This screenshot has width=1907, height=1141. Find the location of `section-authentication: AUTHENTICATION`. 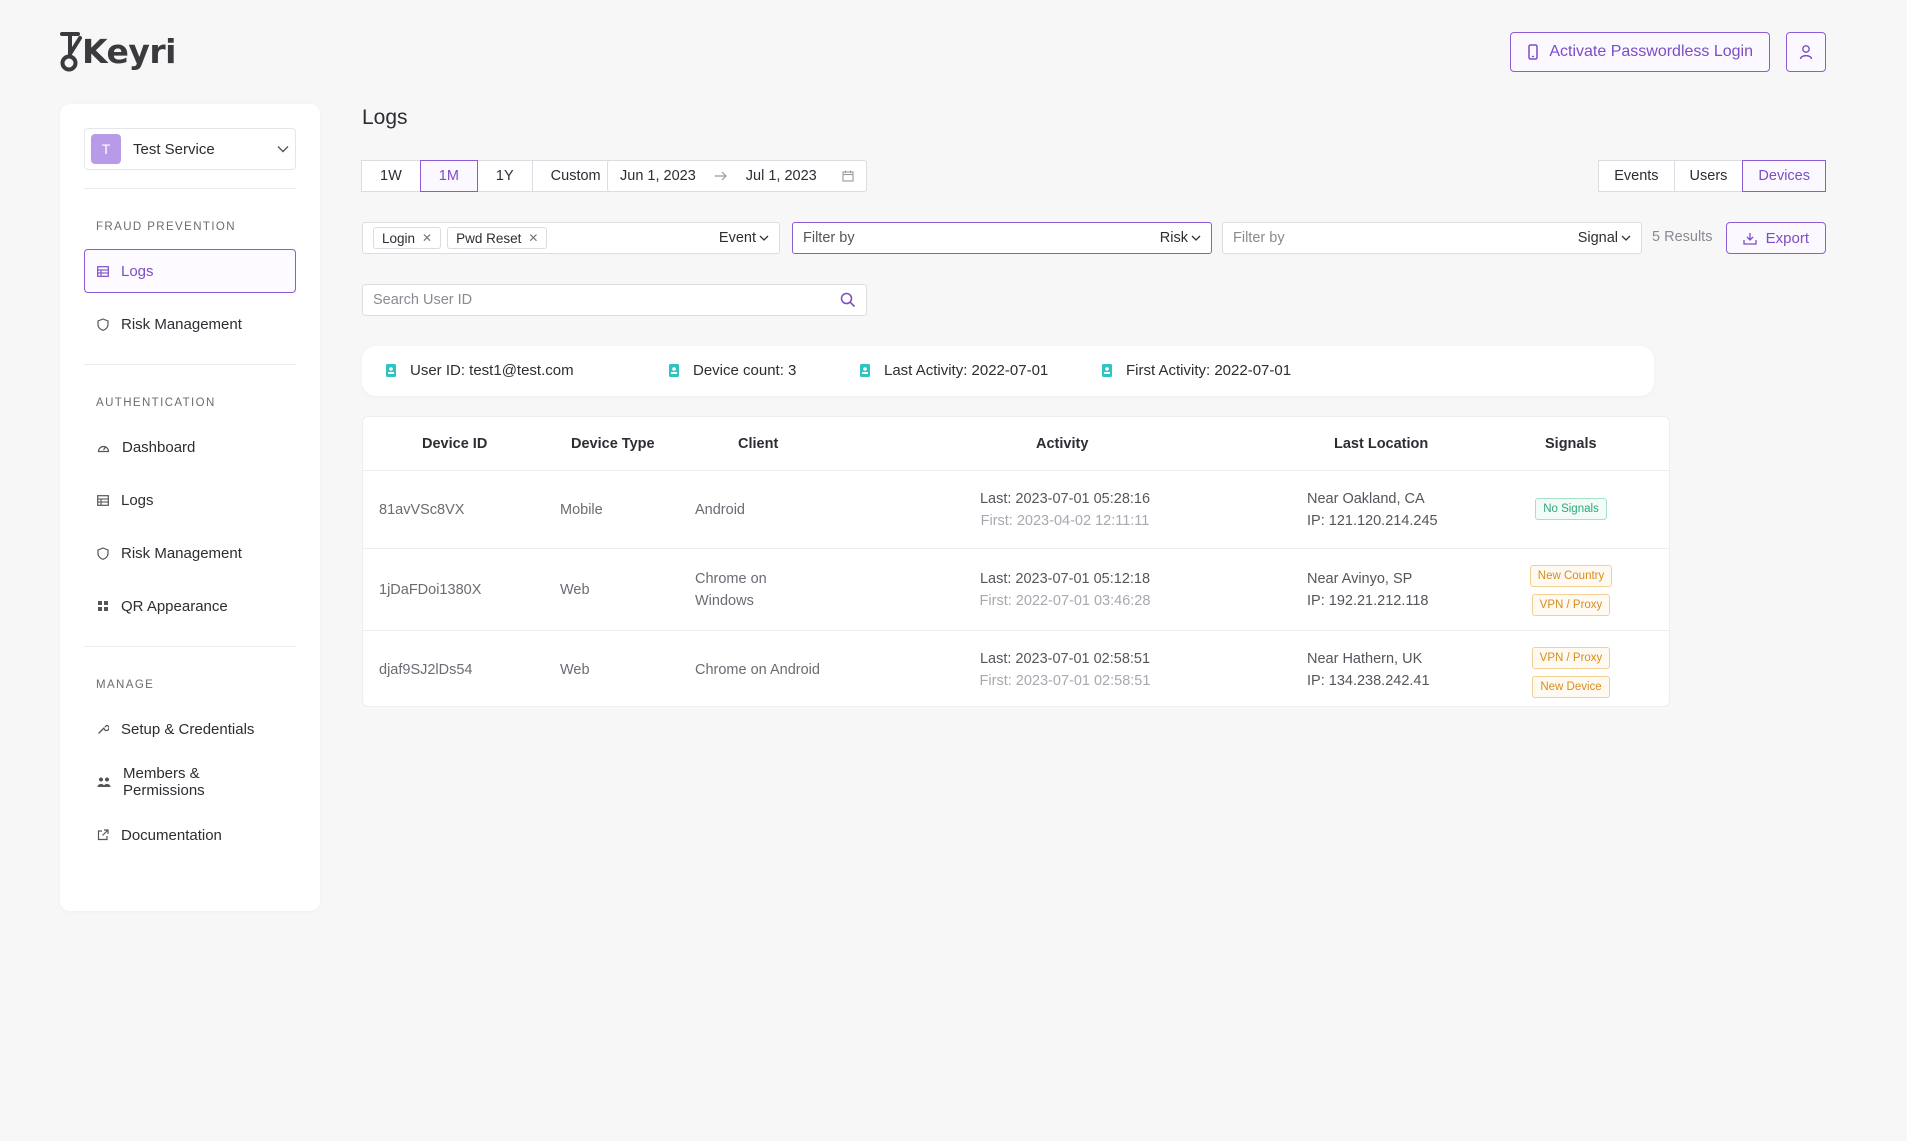

section-authentication: AUTHENTICATION is located at coordinates (156, 403).